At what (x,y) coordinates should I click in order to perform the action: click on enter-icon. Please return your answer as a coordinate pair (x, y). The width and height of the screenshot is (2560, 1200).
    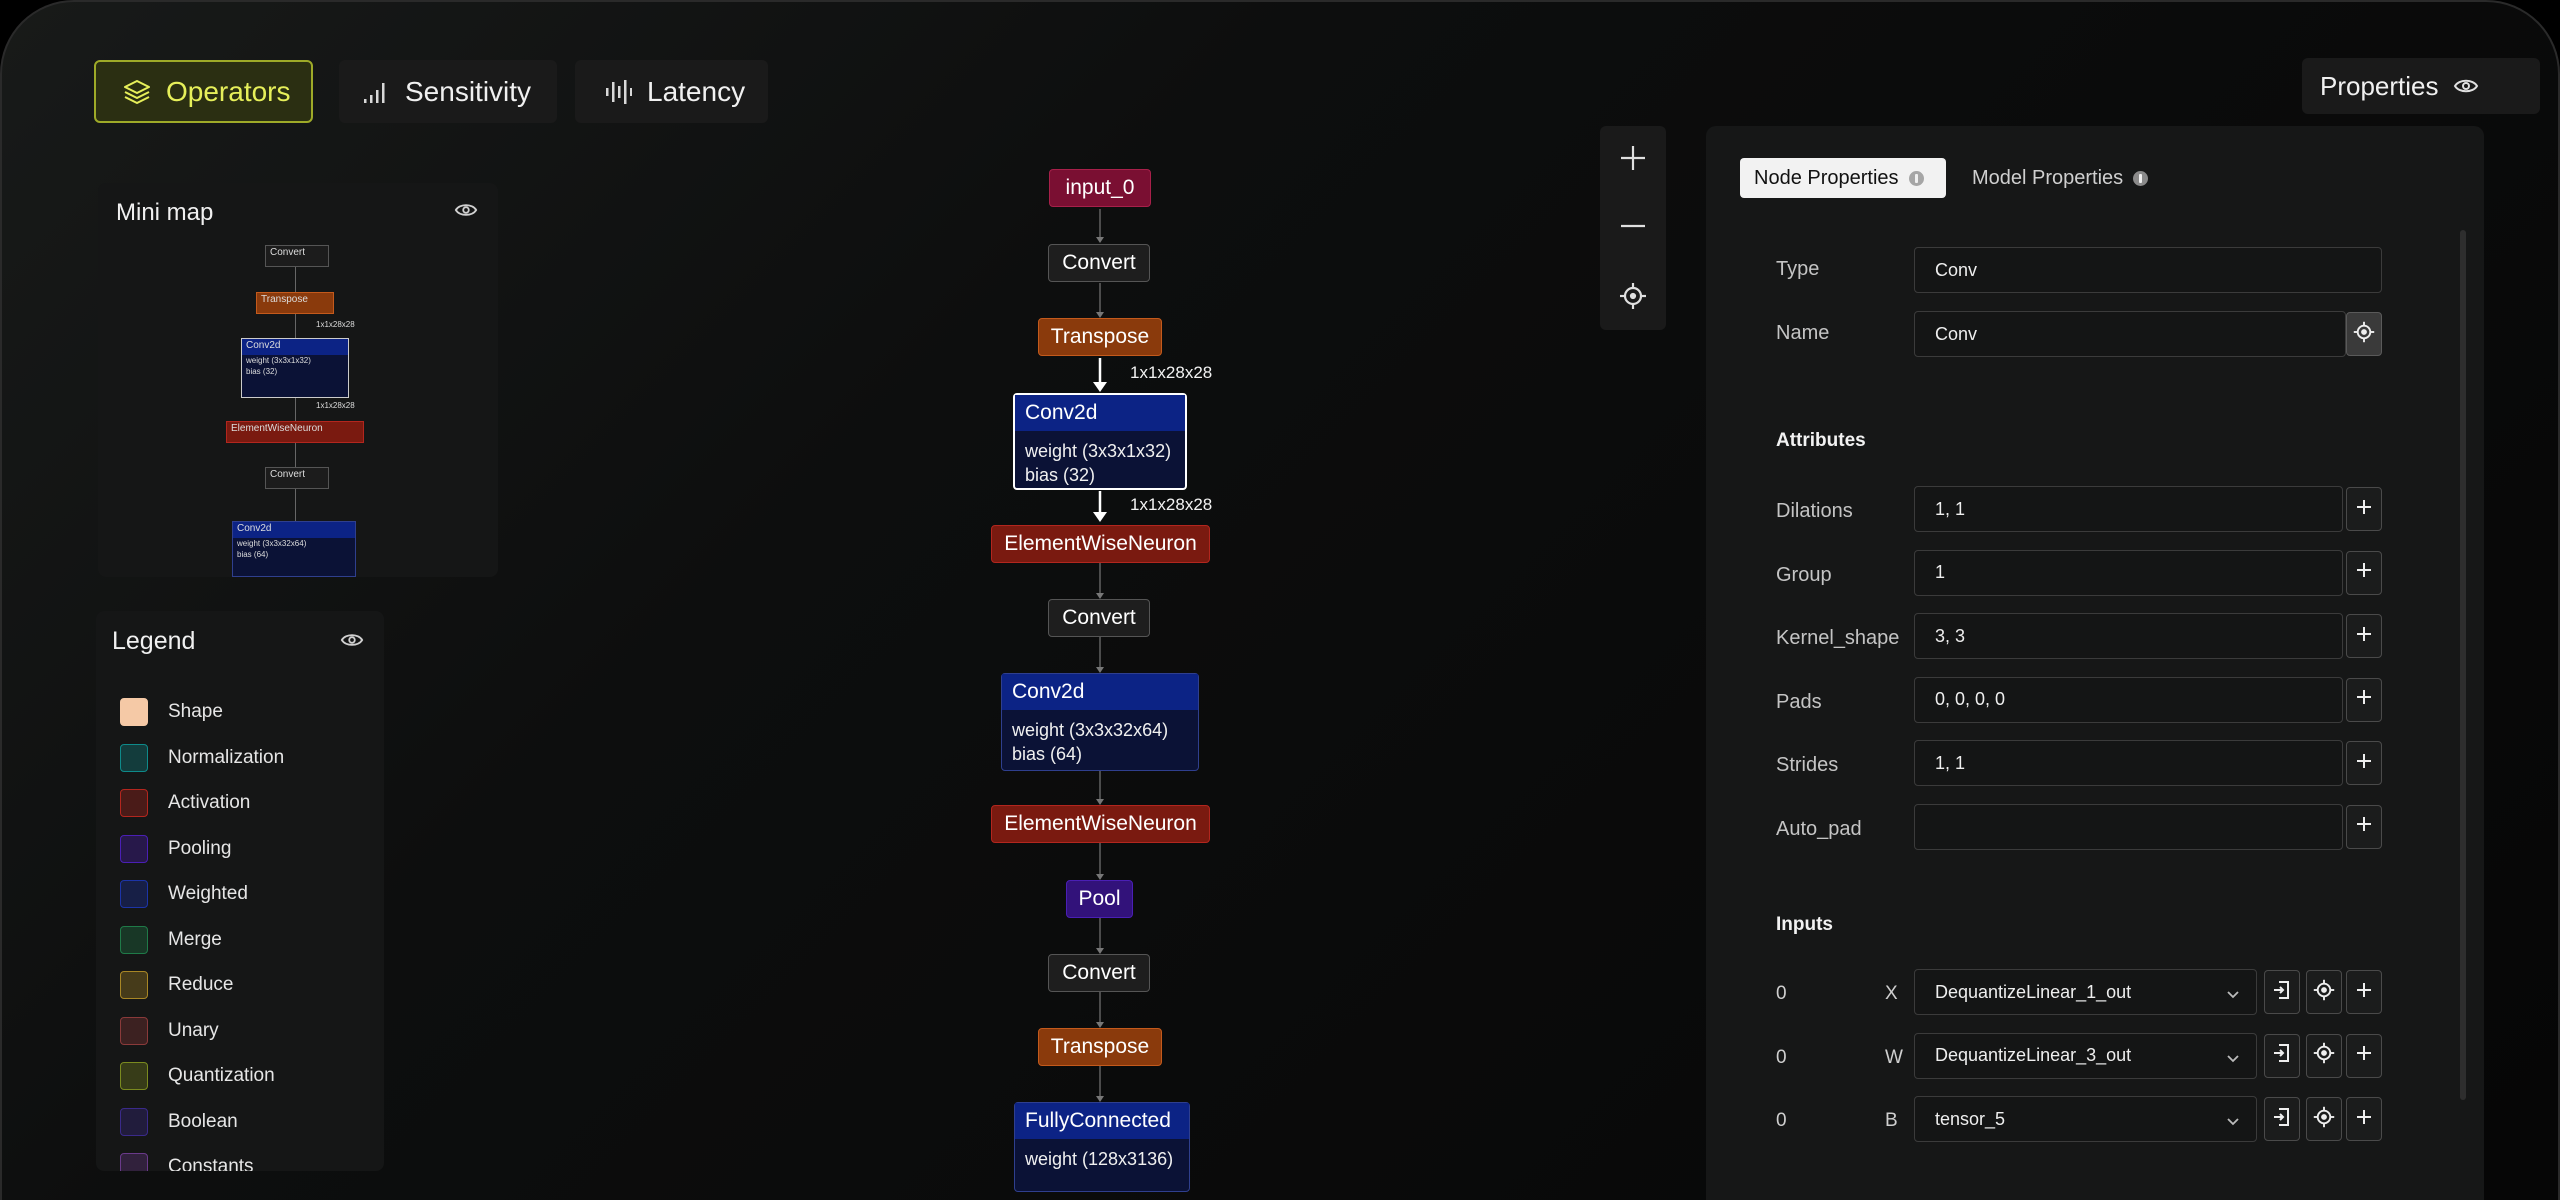
    Looking at the image, I should click on (2282, 1119).